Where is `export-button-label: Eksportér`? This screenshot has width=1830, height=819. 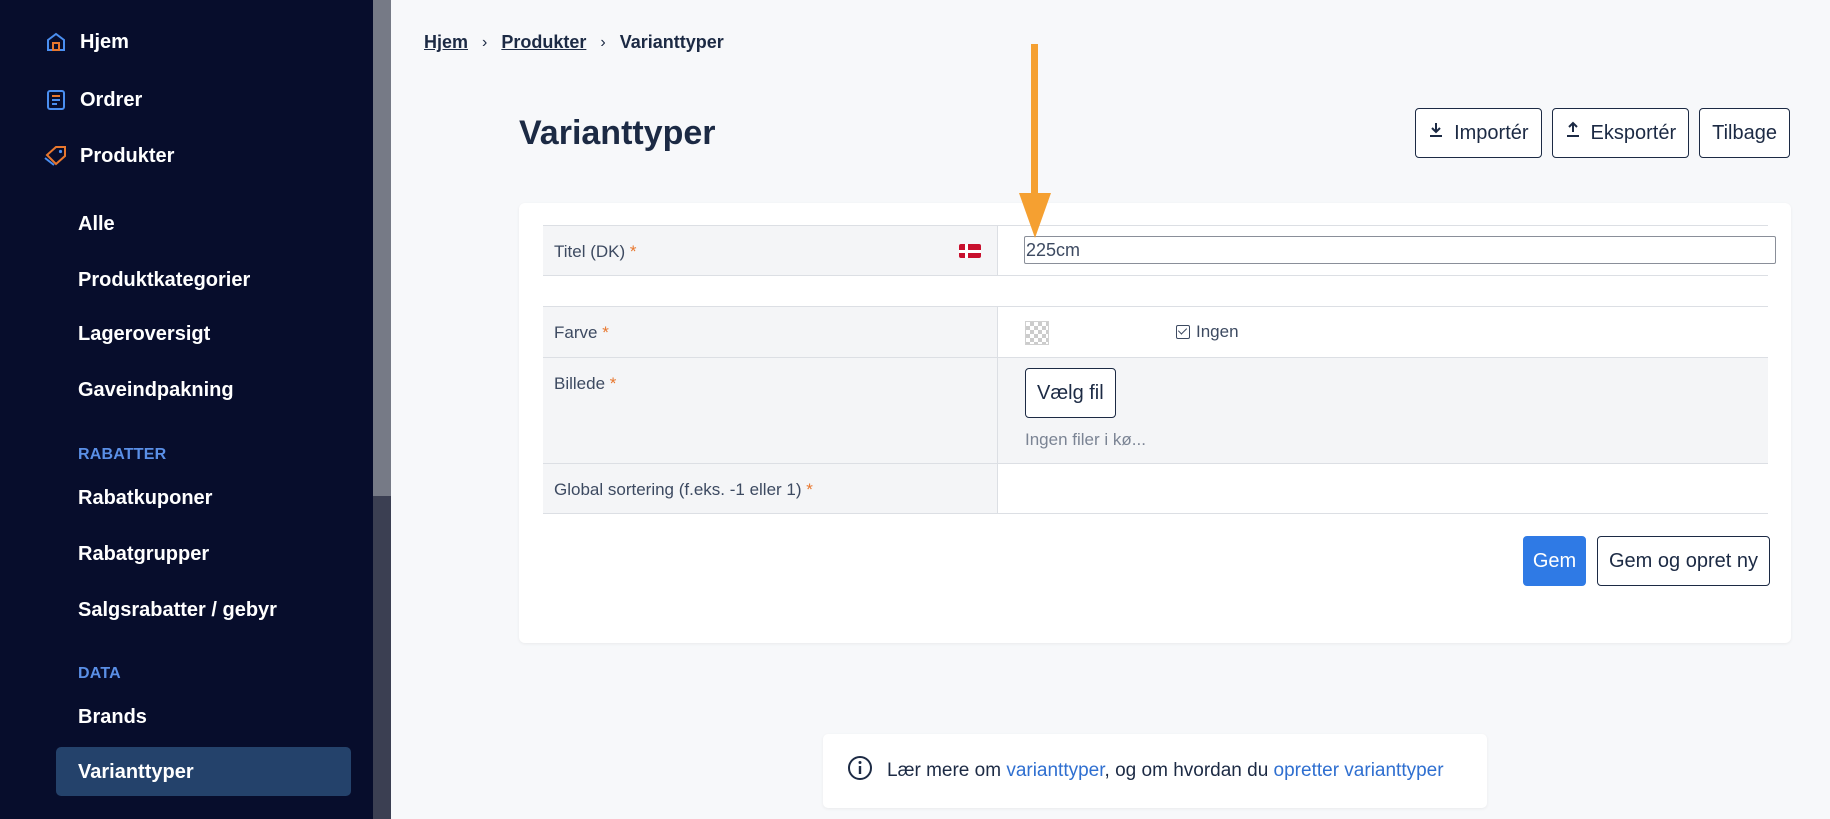
export-button-label: Eksportér is located at coordinates (1633, 132).